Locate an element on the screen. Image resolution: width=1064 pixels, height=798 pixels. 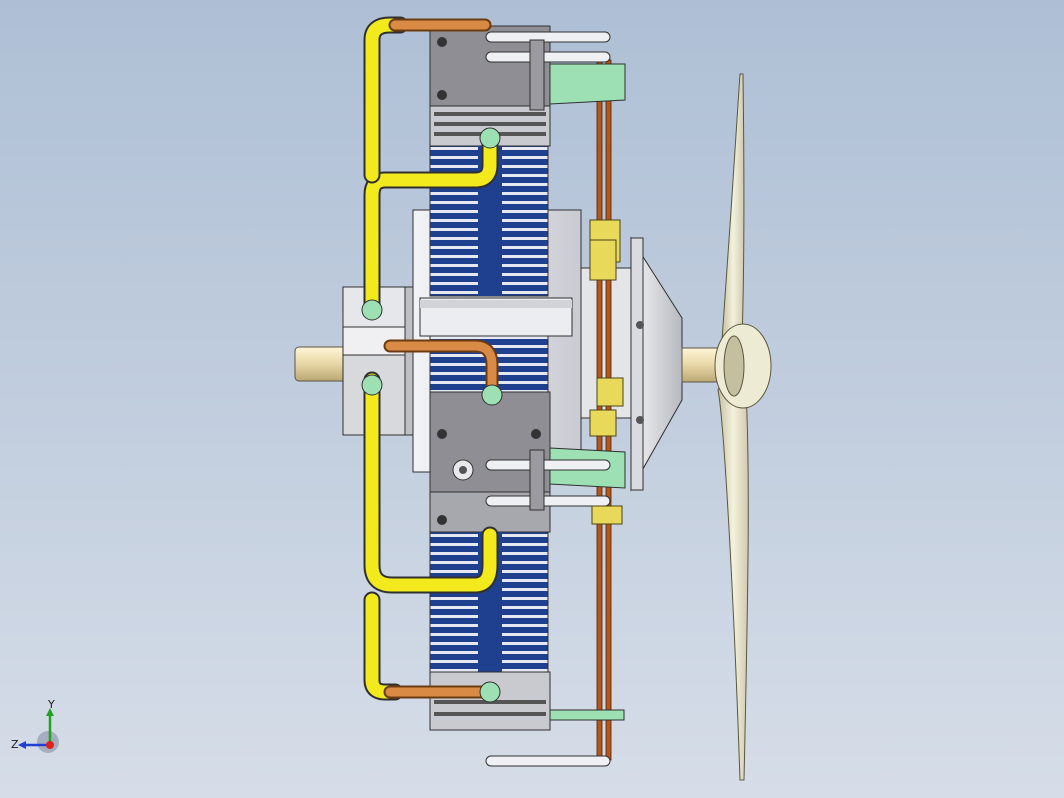
rocker-bracket-lower is located at coordinates (587, 584).